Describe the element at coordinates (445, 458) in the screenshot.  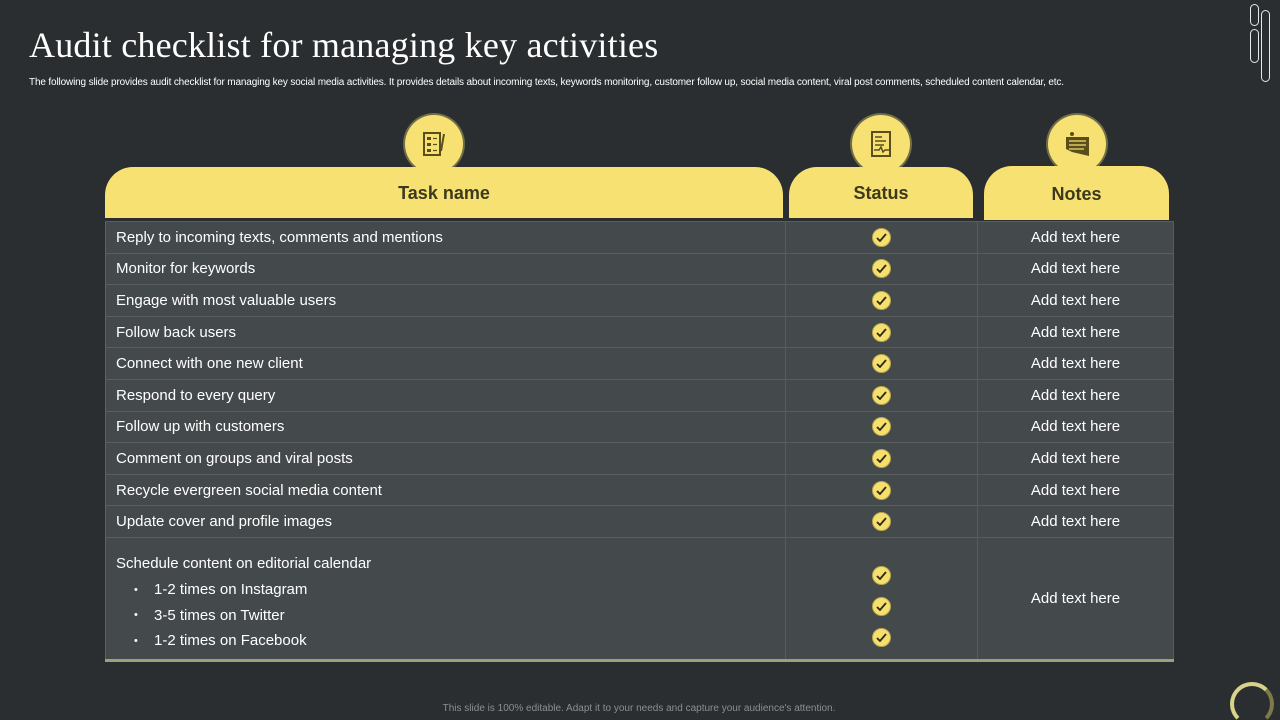
I see `task-cell: Comment on groups and viral posts` at that location.